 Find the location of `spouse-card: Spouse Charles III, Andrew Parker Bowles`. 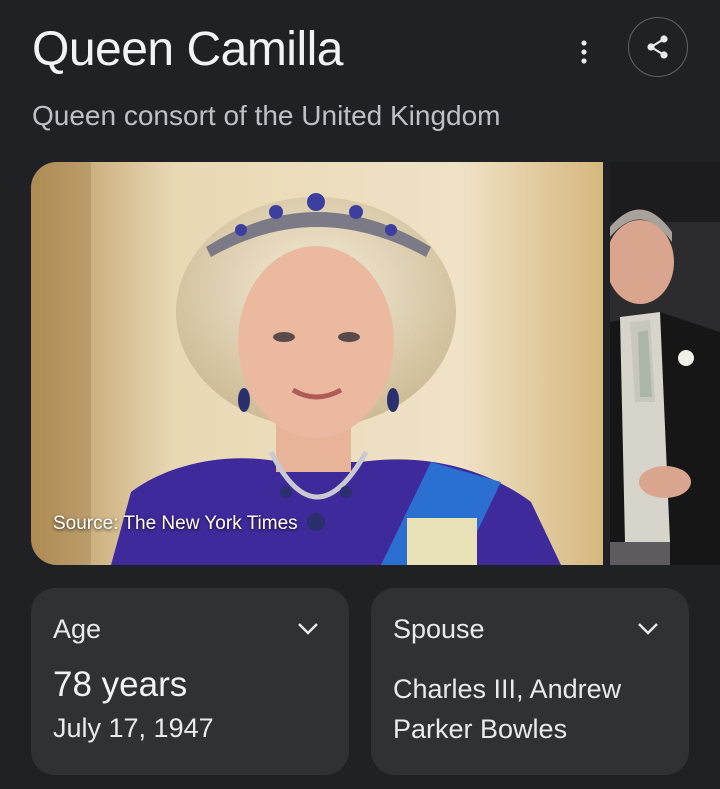

spouse-card: Spouse Charles III, Andrew Parker Bowles is located at coordinates (530, 681).